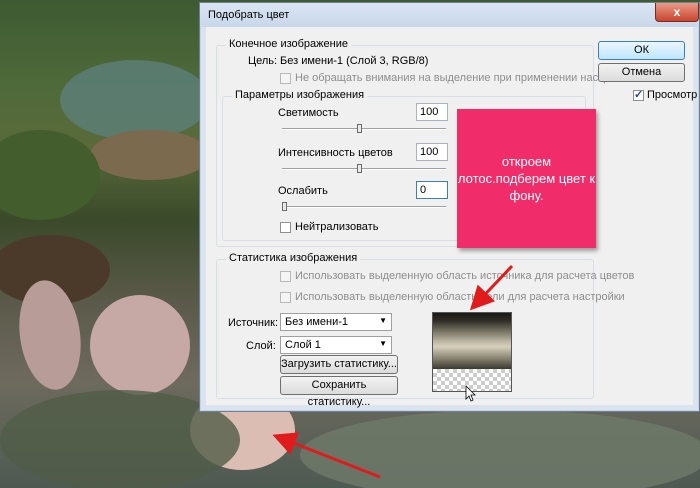 The height and width of the screenshot is (488, 700). What do you see at coordinates (491, 287) in the screenshot?
I see `arrow-to-preview` at bounding box center [491, 287].